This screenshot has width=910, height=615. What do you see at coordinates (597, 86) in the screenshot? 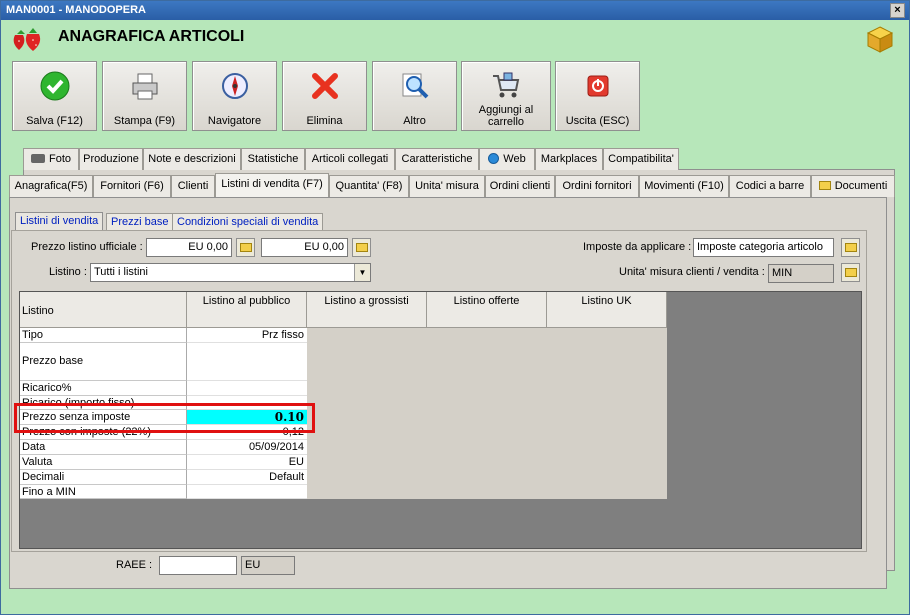
I see `exit-icon` at bounding box center [597, 86].